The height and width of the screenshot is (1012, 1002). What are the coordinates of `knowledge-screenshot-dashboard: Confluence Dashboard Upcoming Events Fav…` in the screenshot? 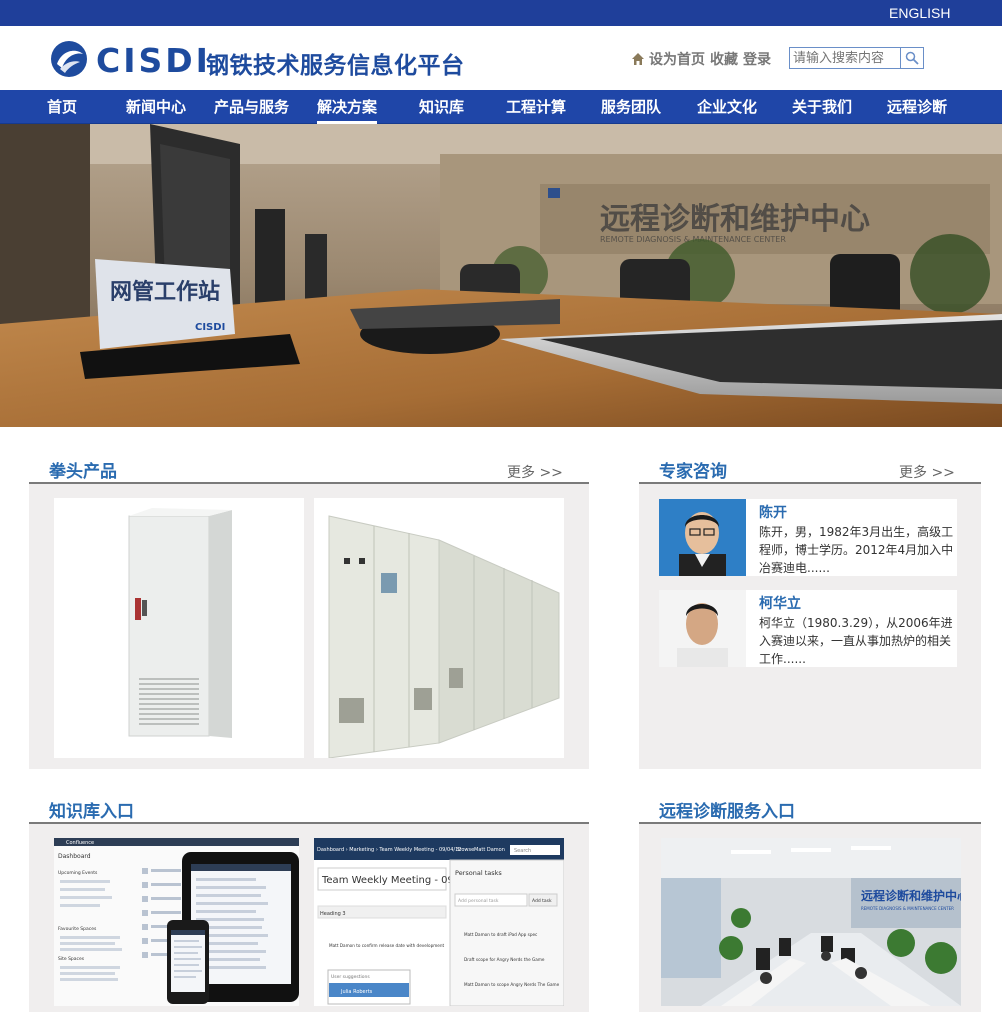 It's located at (176, 922).